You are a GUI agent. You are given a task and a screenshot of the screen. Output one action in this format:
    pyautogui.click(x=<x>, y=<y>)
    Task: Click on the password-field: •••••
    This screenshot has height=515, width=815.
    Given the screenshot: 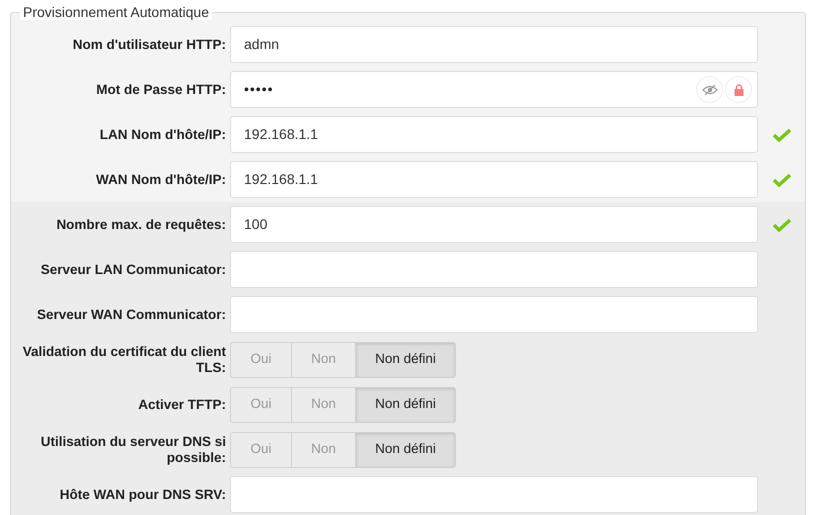 What is the action you would take?
    pyautogui.click(x=494, y=89)
    